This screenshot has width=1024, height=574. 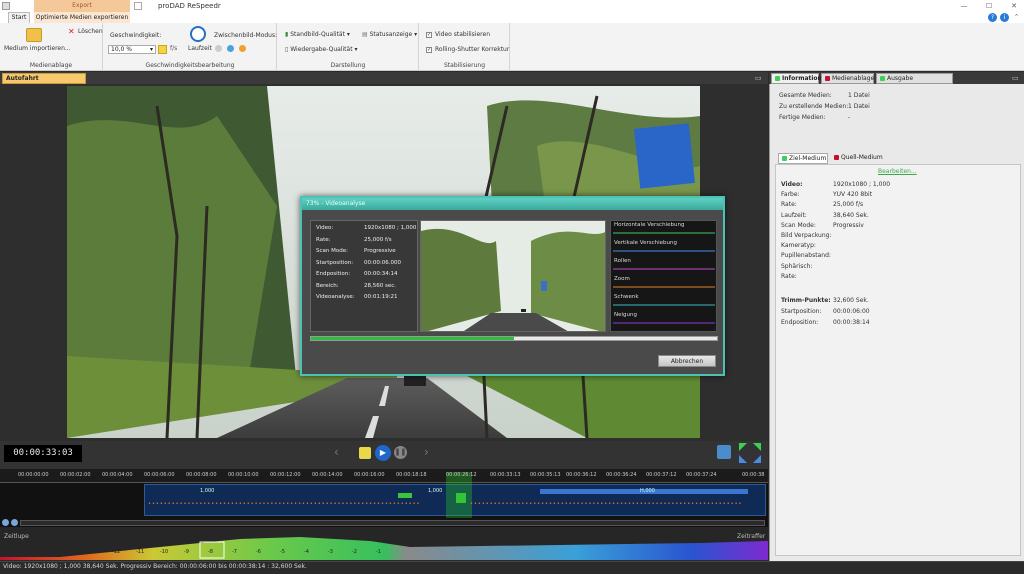 I want to click on timeline-tick-label: 00:00:04:00, so click(x=117, y=475).